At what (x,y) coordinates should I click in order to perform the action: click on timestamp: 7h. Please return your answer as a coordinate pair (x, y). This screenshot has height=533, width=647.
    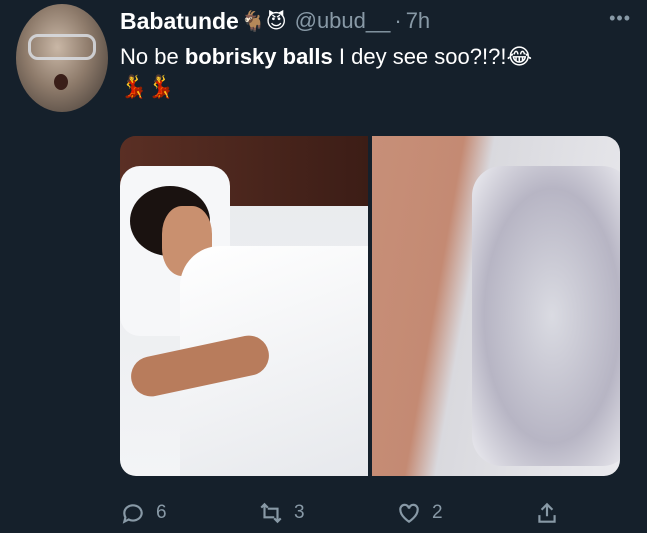
    Looking at the image, I should click on (418, 21).